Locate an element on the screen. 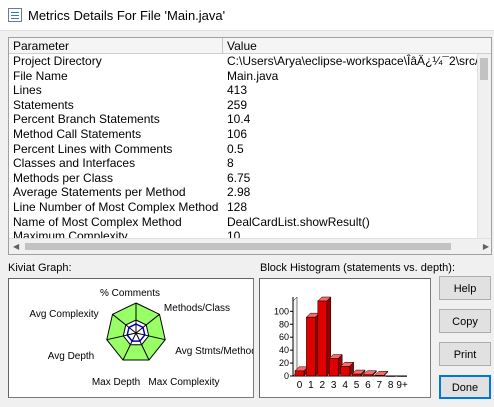 Image resolution: width=494 pixels, height=407 pixels. kiviat-axis-label: Avg Stmts/Method is located at coordinates (214, 351).